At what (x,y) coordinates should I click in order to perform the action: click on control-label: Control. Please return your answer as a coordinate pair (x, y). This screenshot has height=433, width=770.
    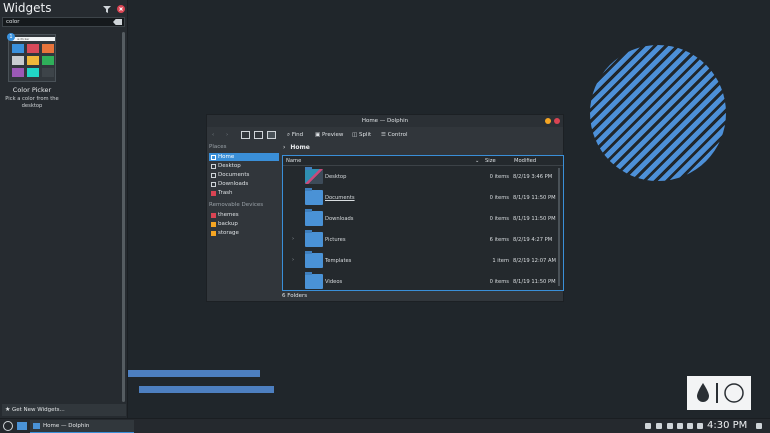
    Looking at the image, I should click on (397, 135).